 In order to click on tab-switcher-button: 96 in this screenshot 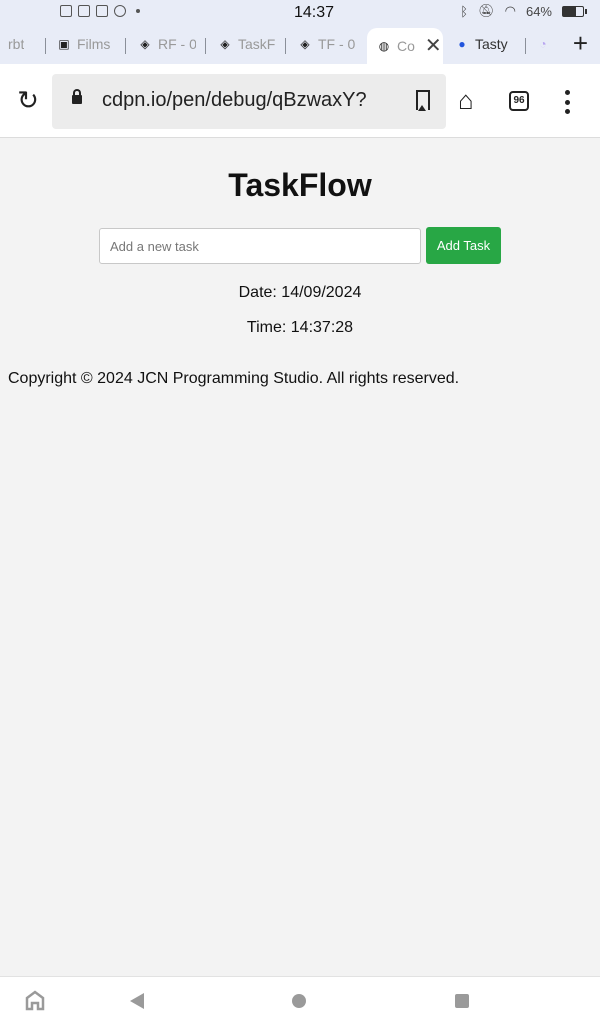, I will do `click(519, 101)`.